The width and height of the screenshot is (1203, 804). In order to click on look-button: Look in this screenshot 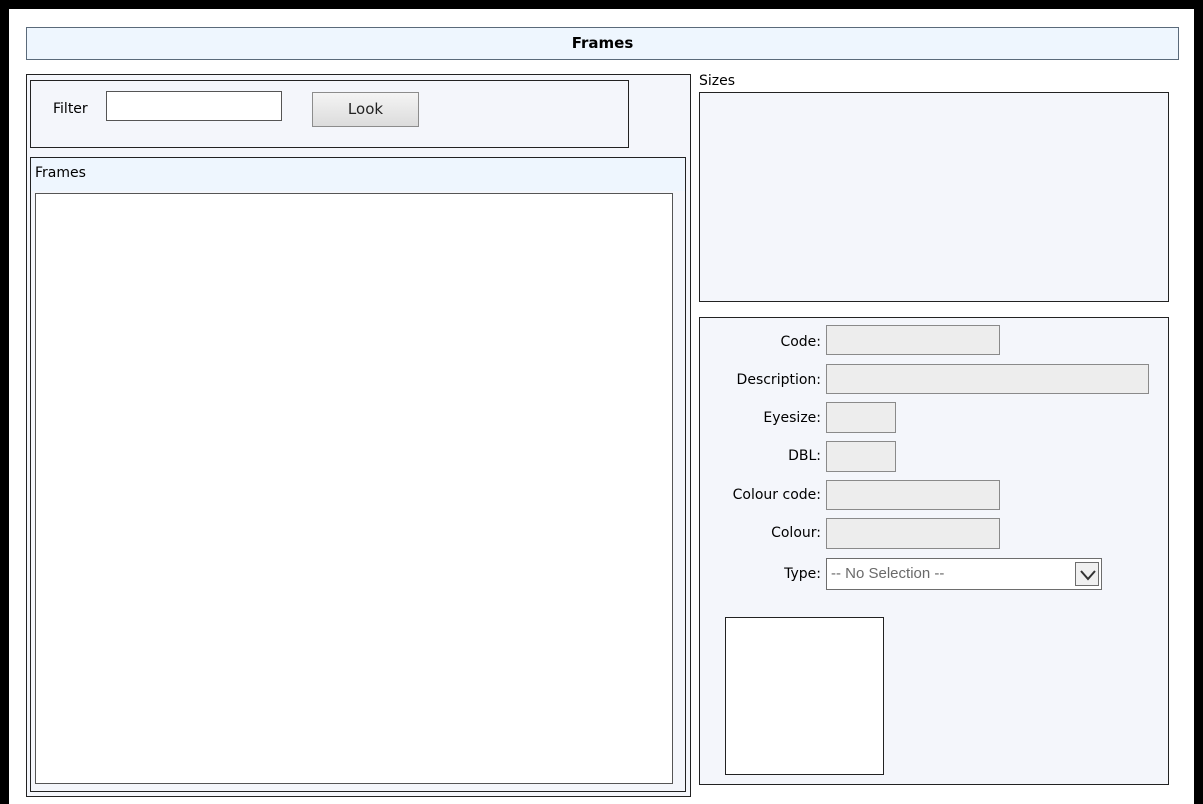, I will do `click(365, 109)`.